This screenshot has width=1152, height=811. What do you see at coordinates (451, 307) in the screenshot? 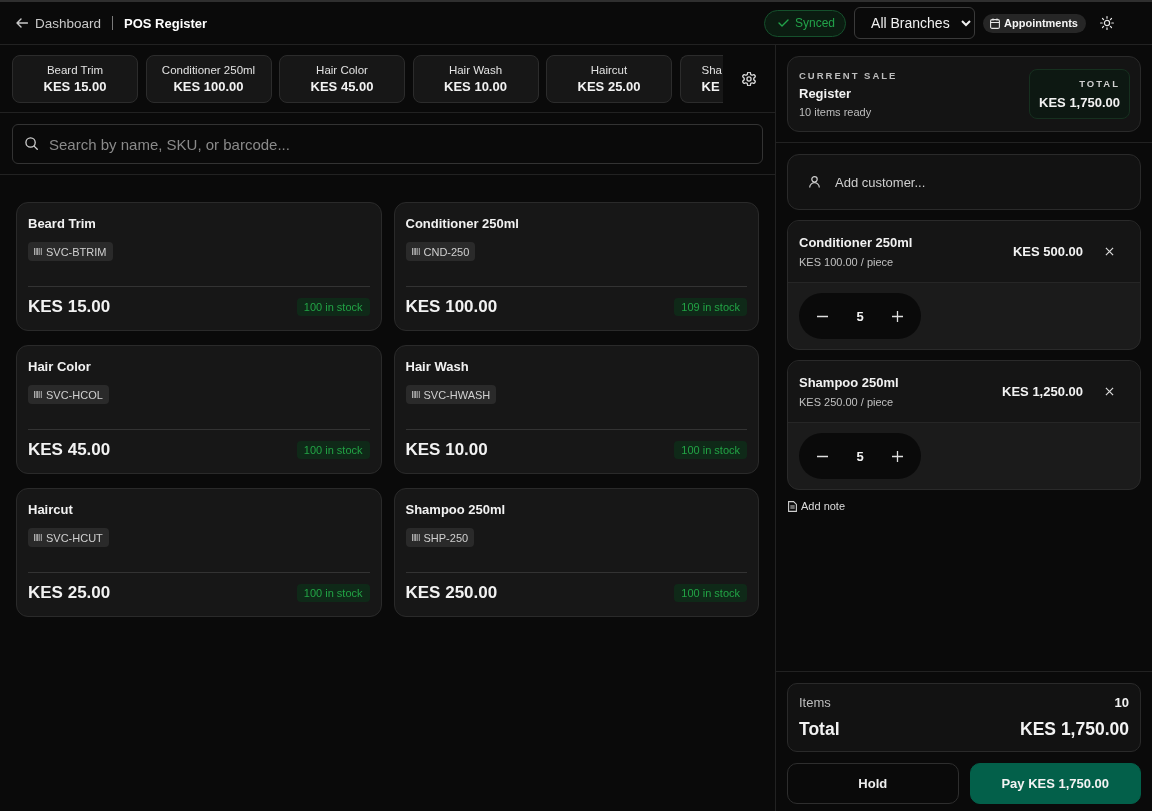
I see `product-price: KES 100.00` at bounding box center [451, 307].